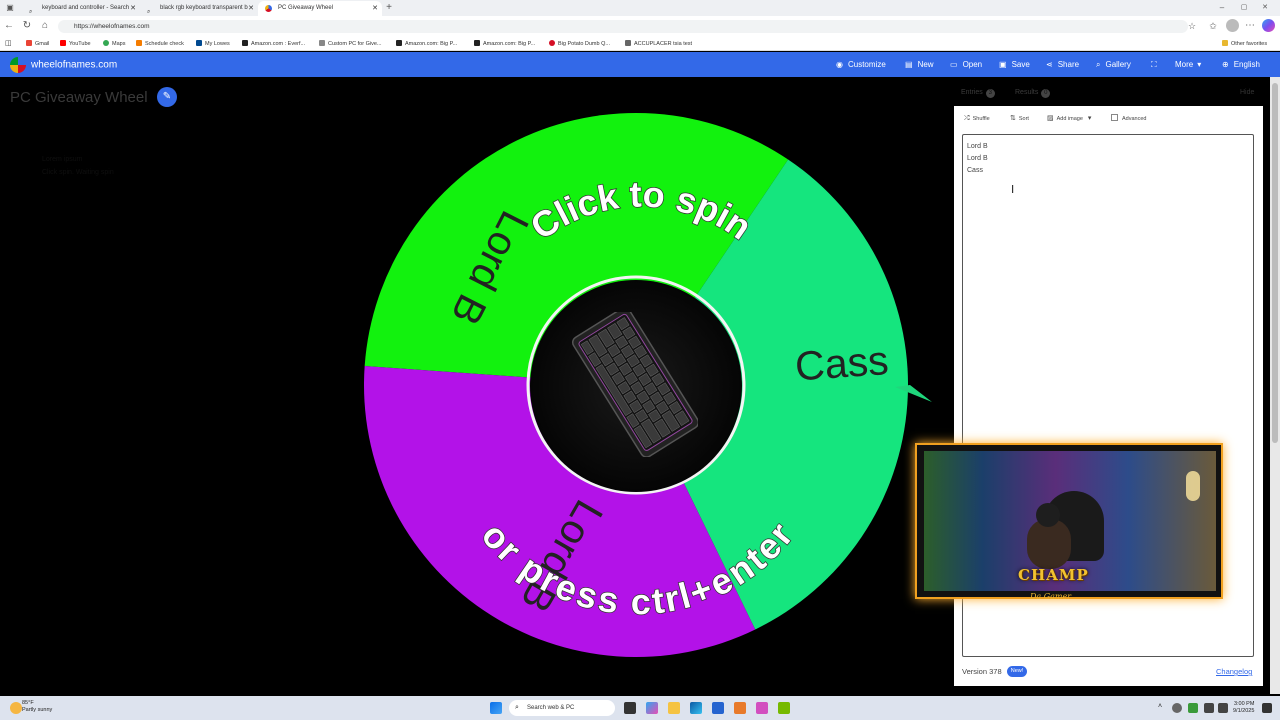  What do you see at coordinates (1160, 706) in the screenshot?
I see `tray-chevron-icon: ˄` at bounding box center [1160, 706].